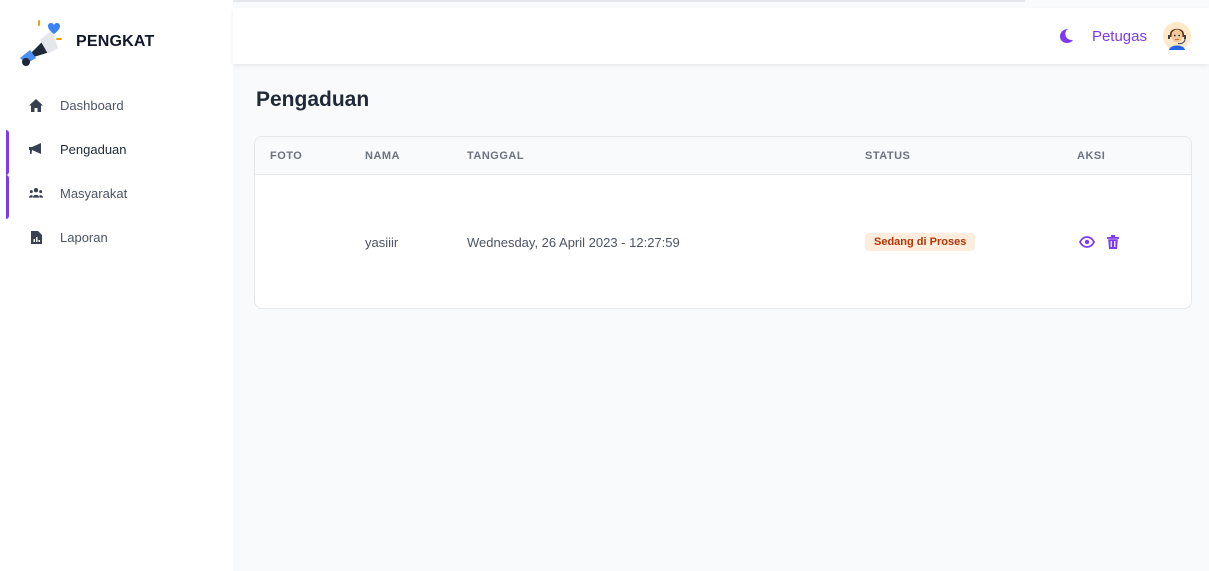 The image size is (1209, 571). I want to click on sidebar-item-label: Dashboard, so click(92, 105).